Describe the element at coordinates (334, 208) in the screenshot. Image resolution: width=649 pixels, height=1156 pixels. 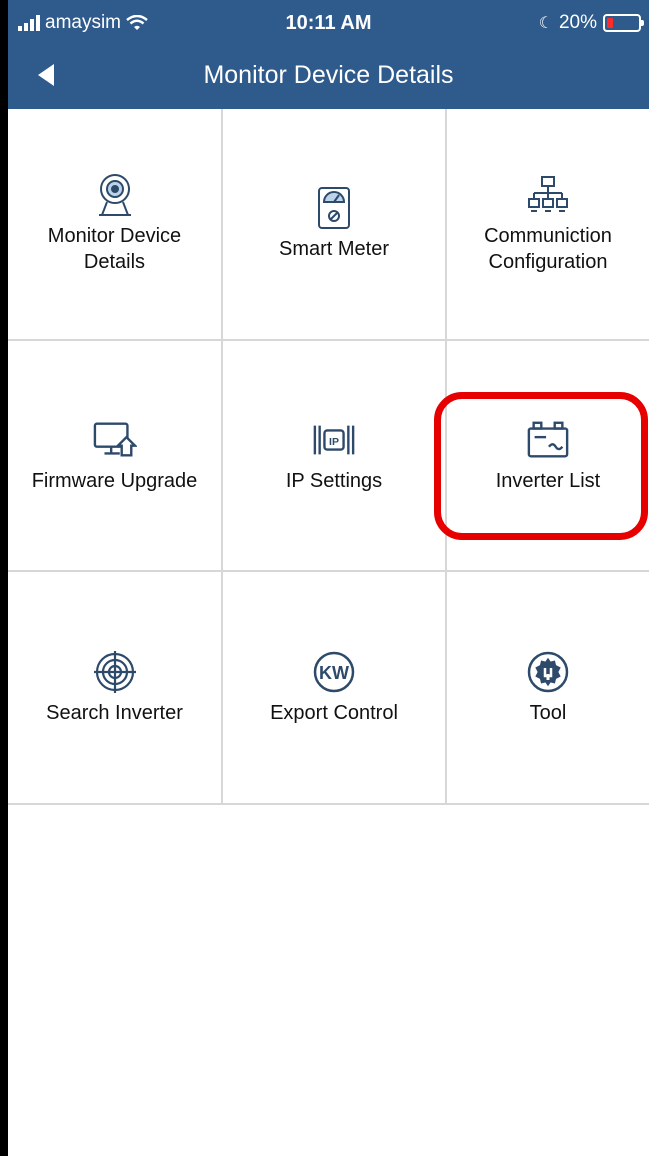
I see `meter-icon` at that location.